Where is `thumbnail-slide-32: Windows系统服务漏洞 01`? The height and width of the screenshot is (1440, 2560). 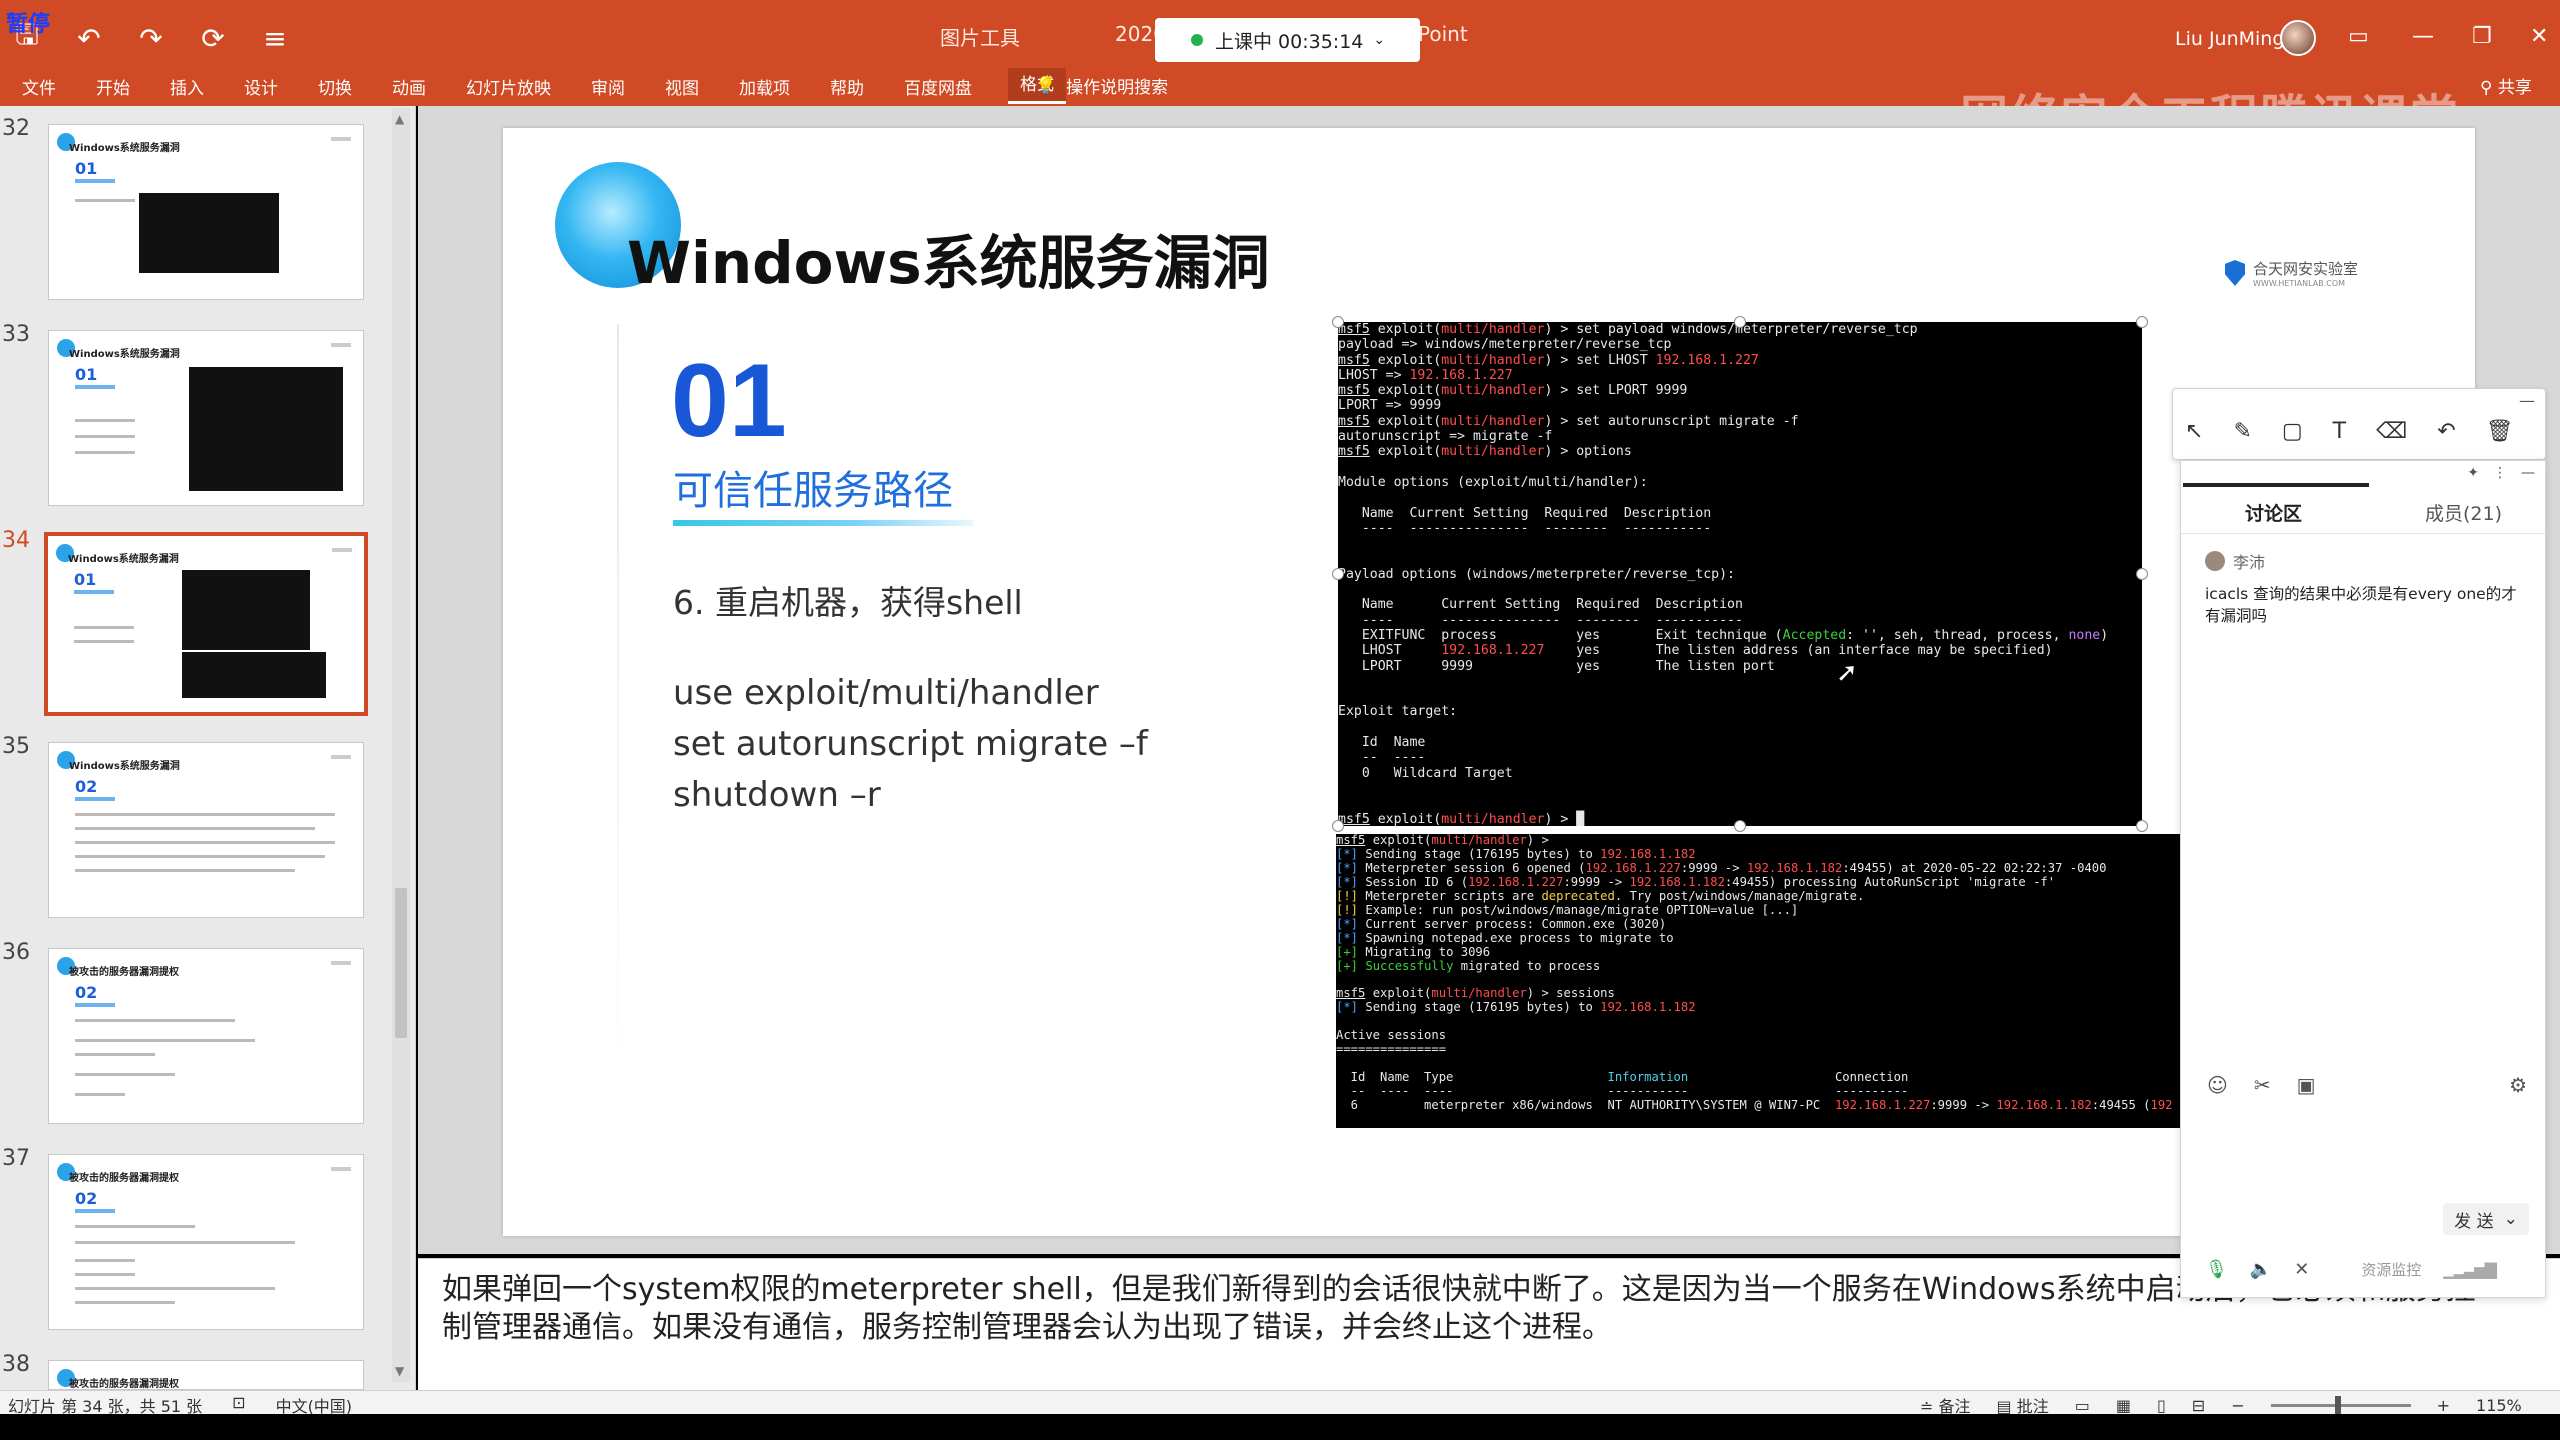
thumbnail-slide-32: Windows系统服务漏洞 01 is located at coordinates (206, 212).